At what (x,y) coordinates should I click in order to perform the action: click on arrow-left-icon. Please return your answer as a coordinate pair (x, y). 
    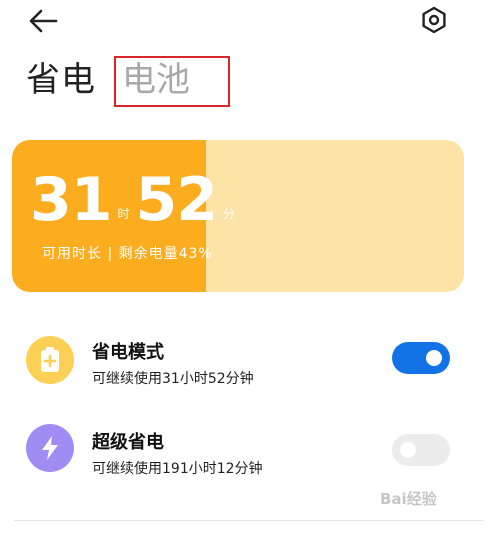
    Looking at the image, I should click on (43, 21).